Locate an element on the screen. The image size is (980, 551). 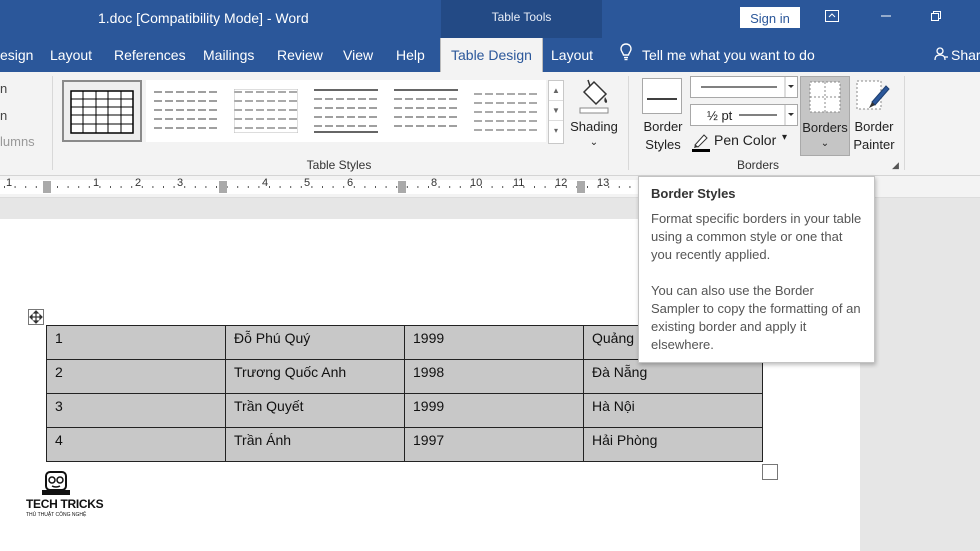
ruler-number: 3 is located at coordinates (180, 183).